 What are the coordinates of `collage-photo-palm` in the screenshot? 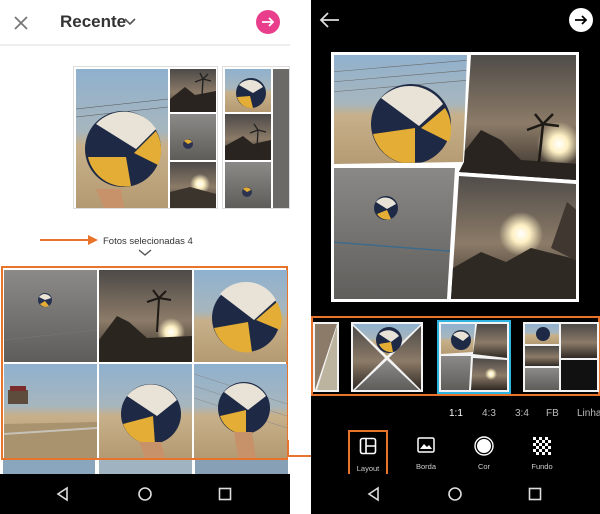 It's located at (517, 117).